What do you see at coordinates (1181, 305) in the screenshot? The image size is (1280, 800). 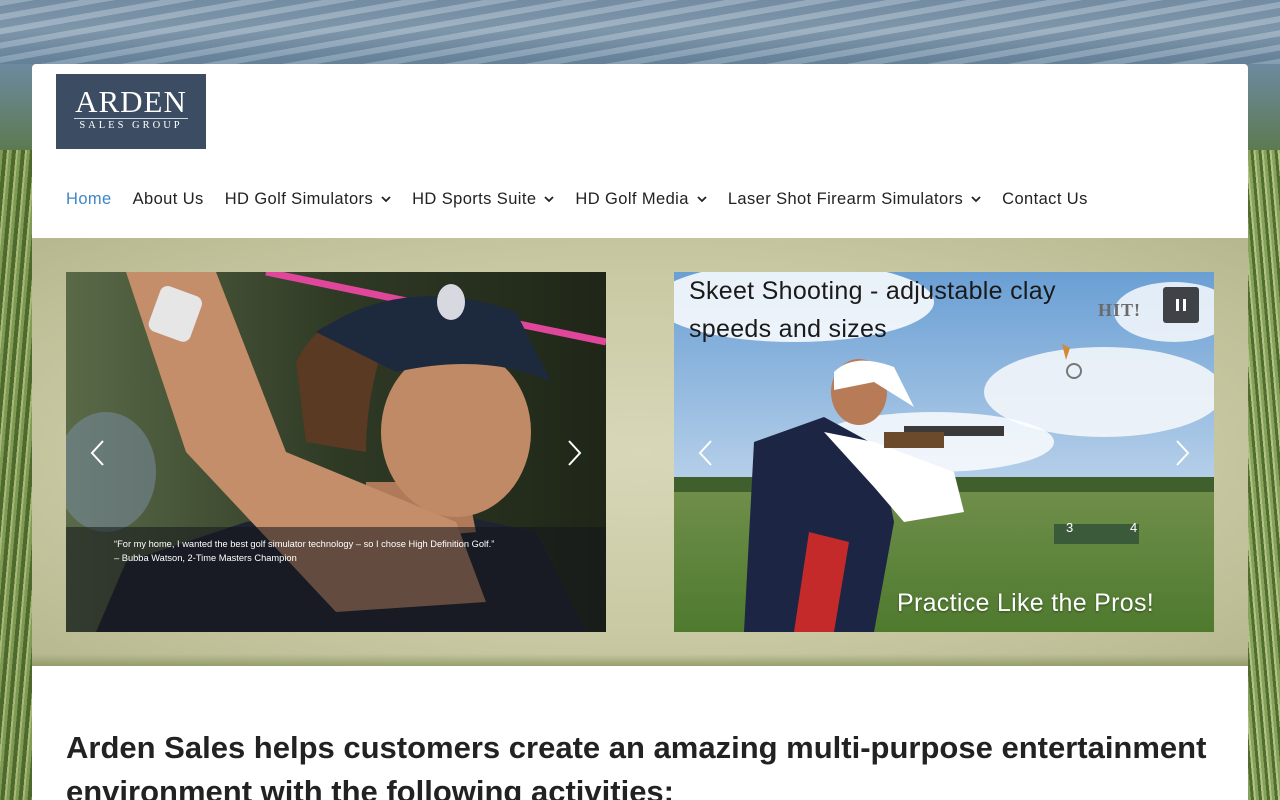 I see `pause-button` at bounding box center [1181, 305].